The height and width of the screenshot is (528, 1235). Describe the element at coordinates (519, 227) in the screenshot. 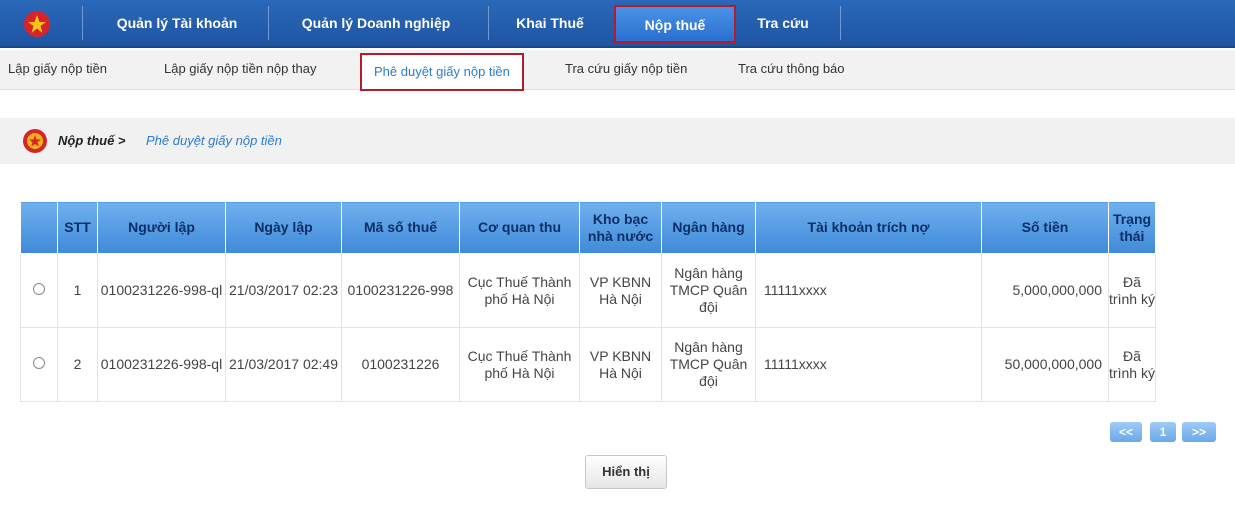

I see `col-co-quan-thu: Cơ quan thu` at that location.